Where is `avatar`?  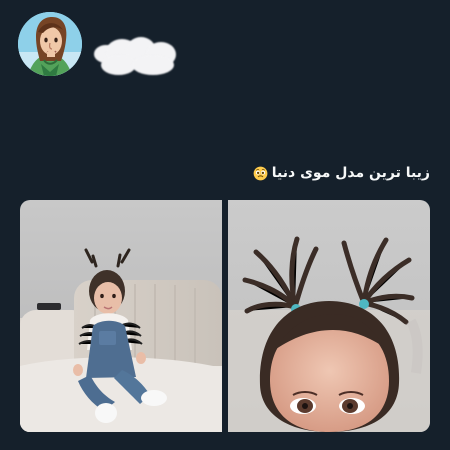 avatar is located at coordinates (50, 44).